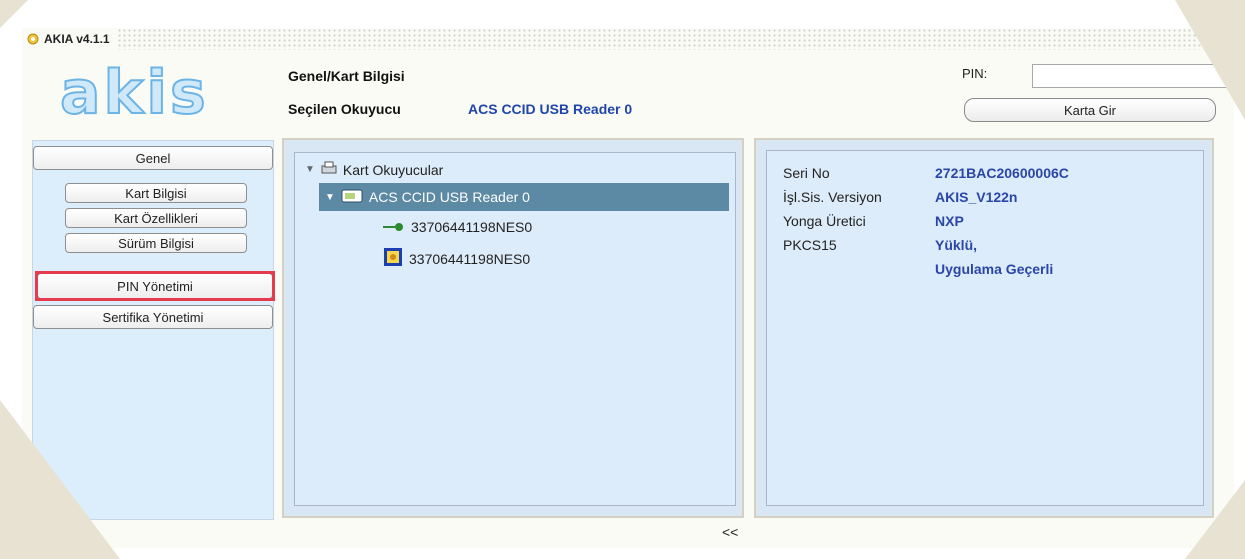  I want to click on sidebar-item-kart-bilgisi: Kart Bilgisi, so click(156, 193).